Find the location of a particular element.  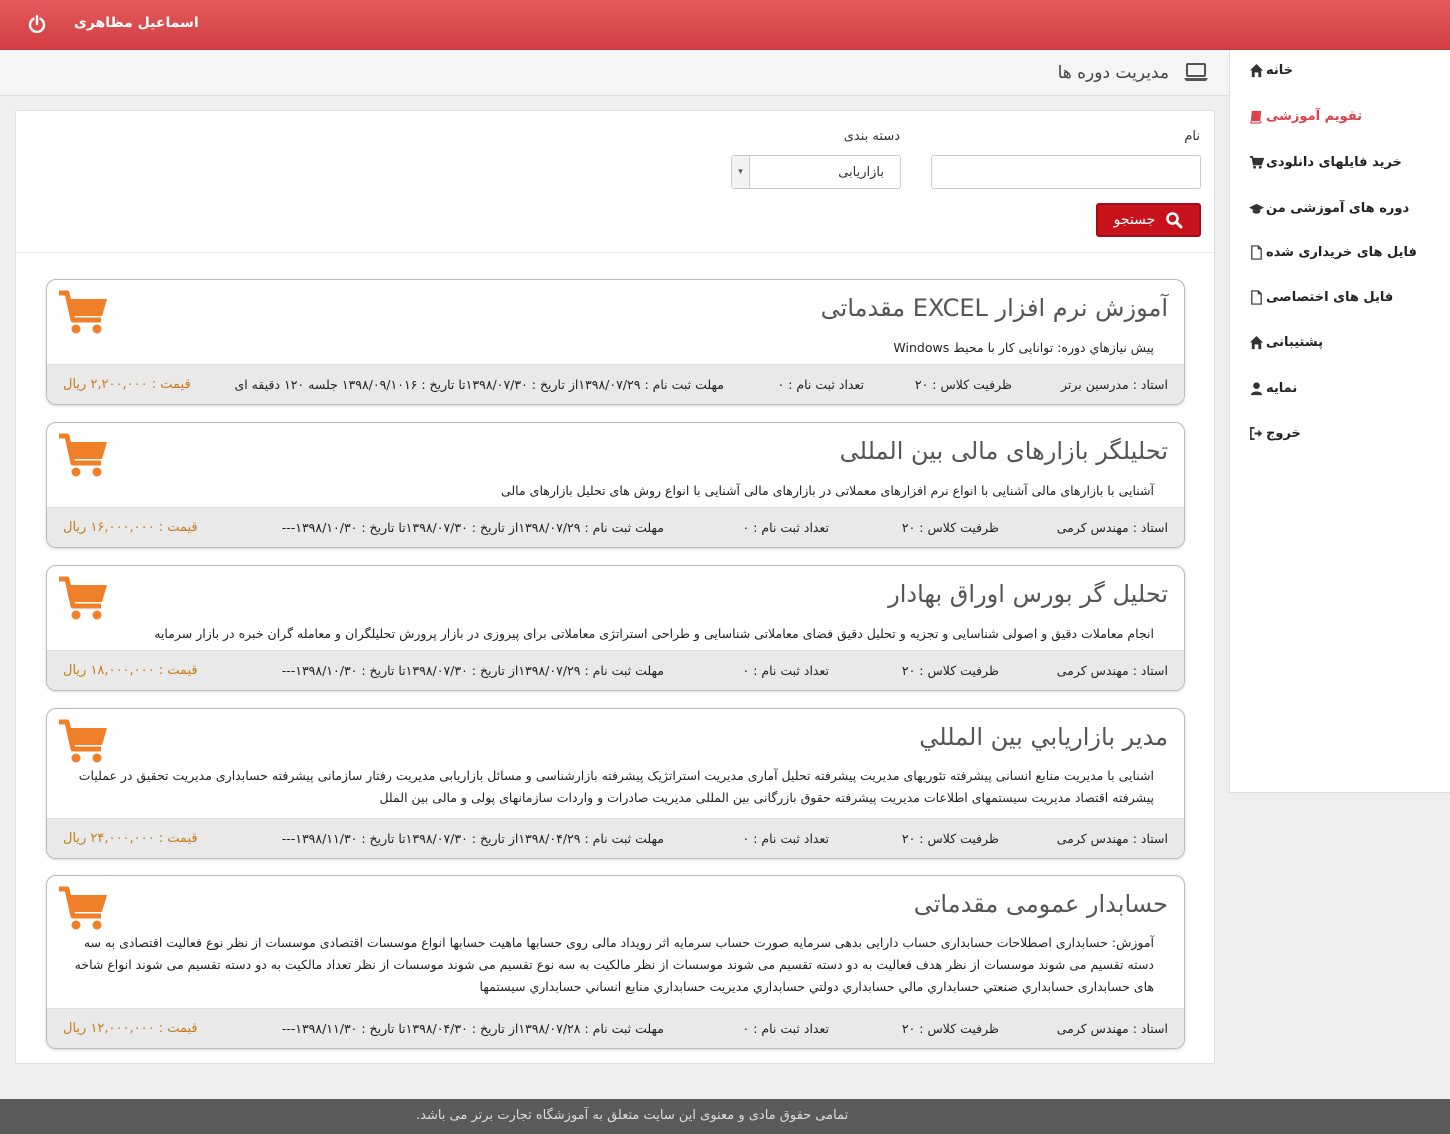

search-button-label: جستجو is located at coordinates (1134, 220).